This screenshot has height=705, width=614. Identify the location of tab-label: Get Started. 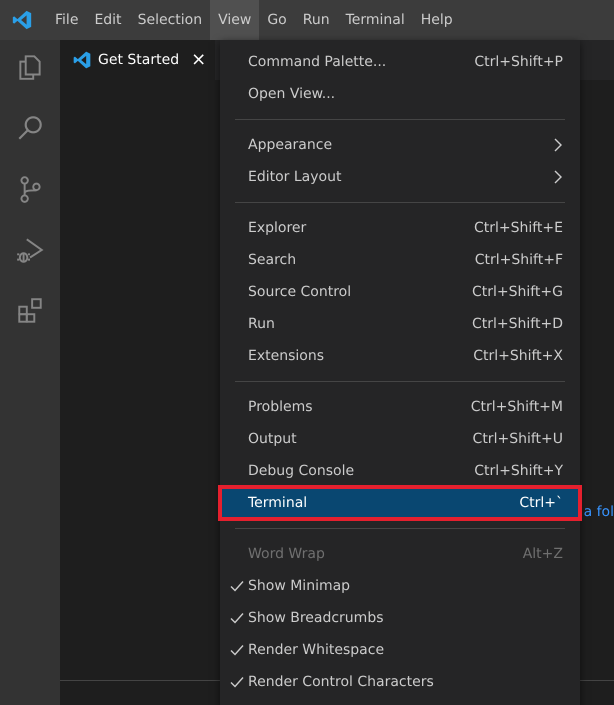
(139, 60).